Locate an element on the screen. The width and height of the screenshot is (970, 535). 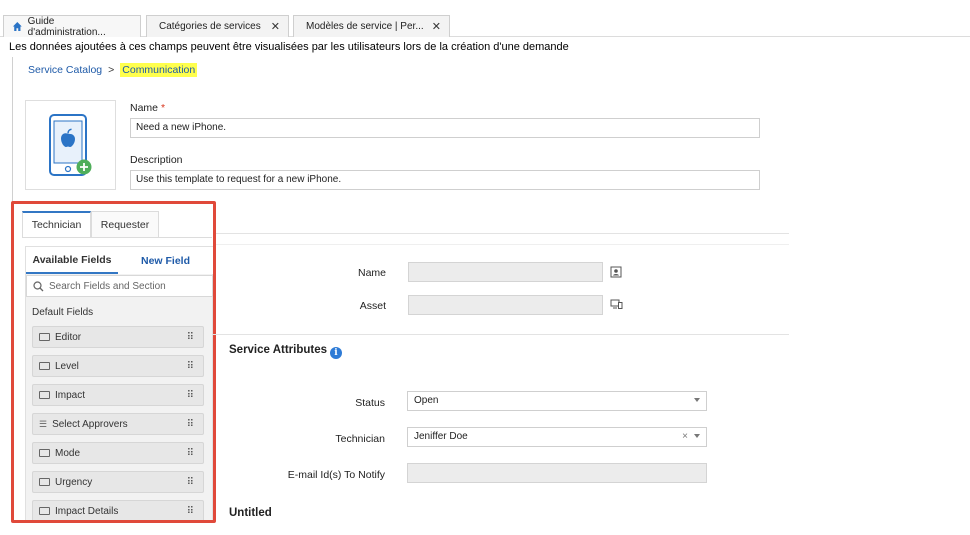
field-item-mode: Mode ⠿ is located at coordinates (118, 453).